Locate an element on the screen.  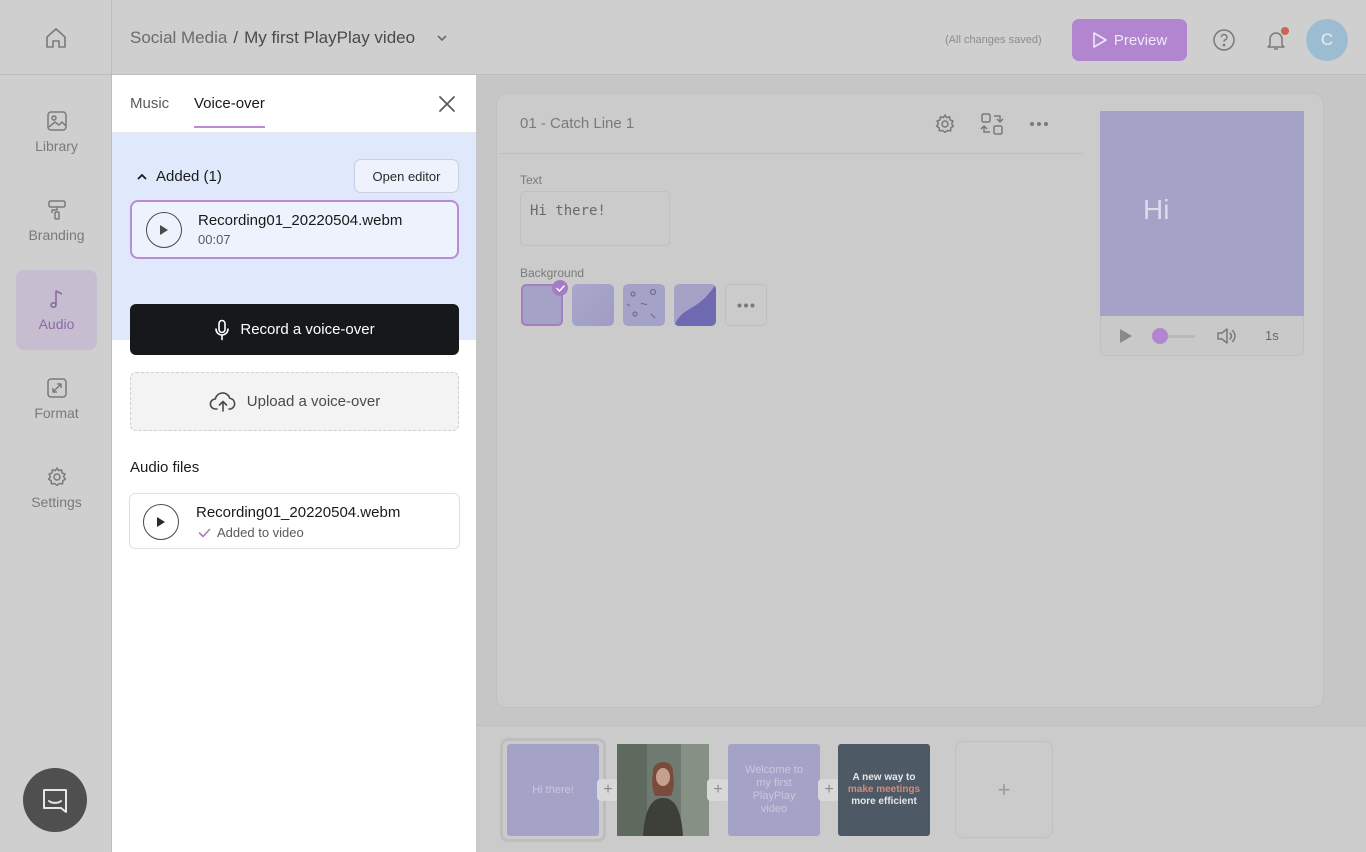
scene-preview-text: Hi is located at coordinates (1156, 209).